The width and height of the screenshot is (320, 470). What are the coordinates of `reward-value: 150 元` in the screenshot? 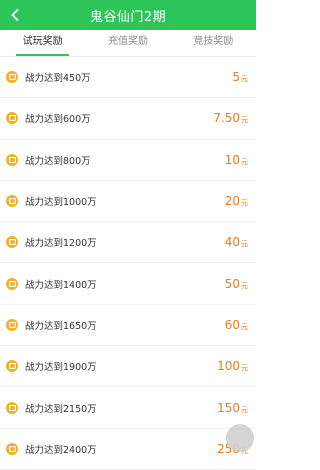 It's located at (232, 408).